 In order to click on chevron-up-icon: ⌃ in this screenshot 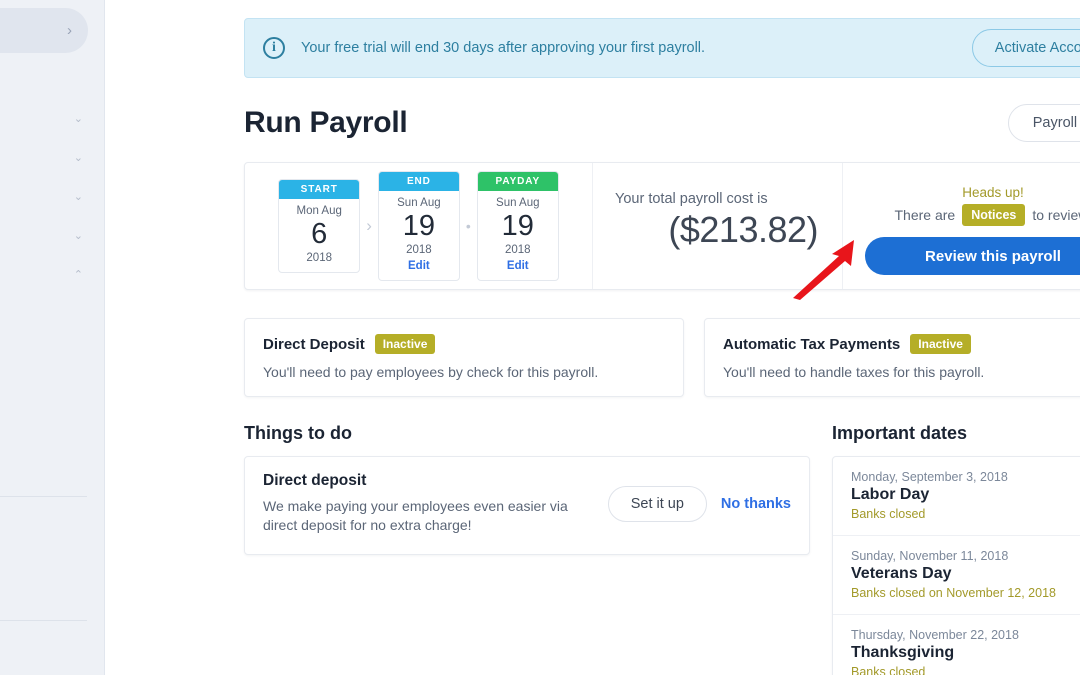, I will do `click(78, 275)`.